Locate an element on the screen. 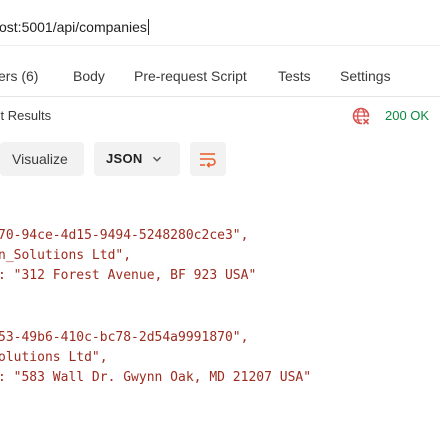 Image resolution: width=440 pixels, height=440 pixels. code-line: : "583 Wall Dr. Gwynn Oak, MD 21207 USA" is located at coordinates (156, 377).